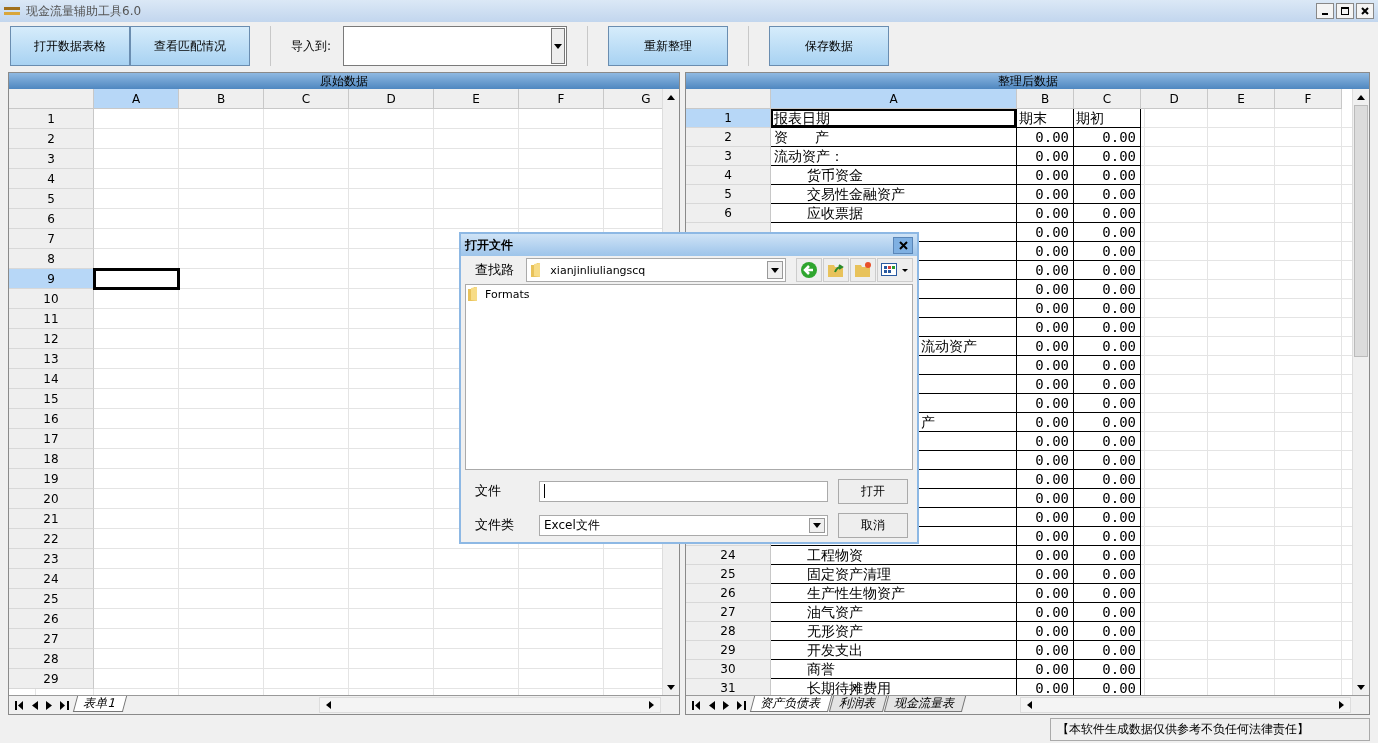 This screenshot has height=743, width=1378. What do you see at coordinates (51, 239) in the screenshot?
I see `row-number: 7` at bounding box center [51, 239].